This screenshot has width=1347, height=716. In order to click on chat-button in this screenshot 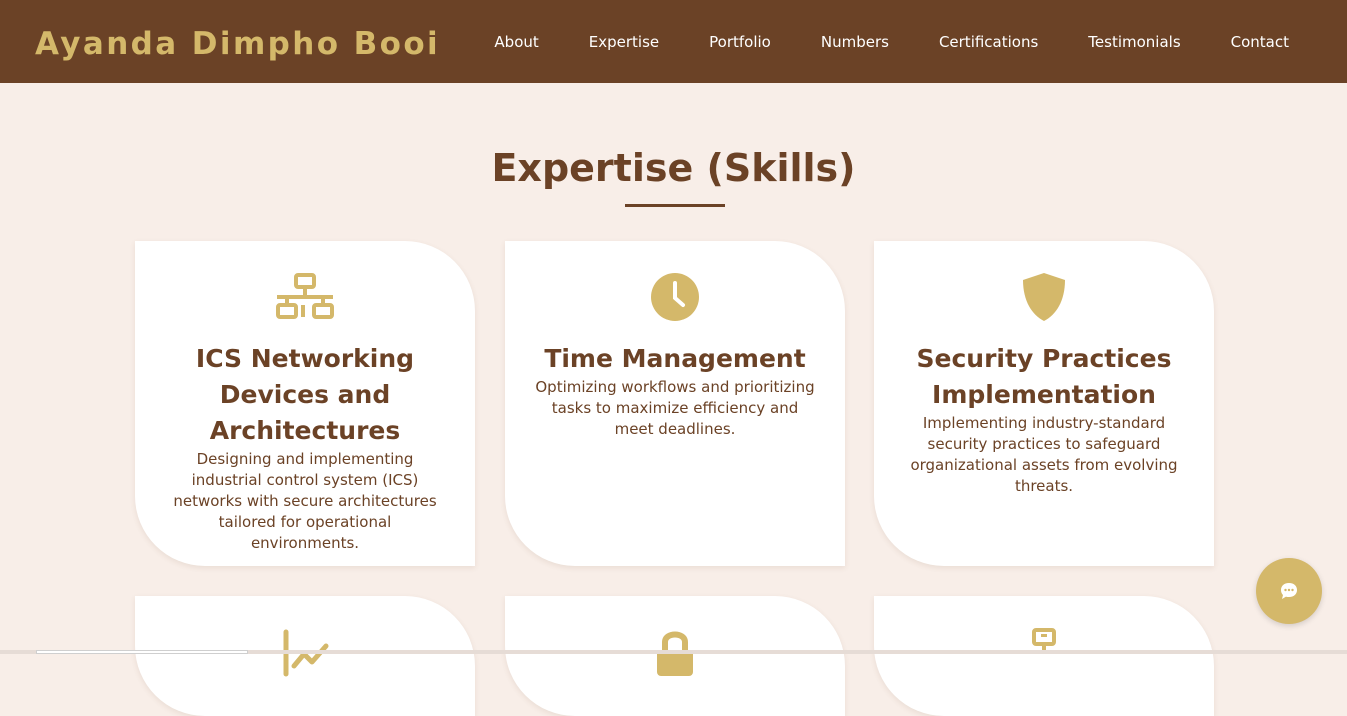, I will do `click(1289, 591)`.